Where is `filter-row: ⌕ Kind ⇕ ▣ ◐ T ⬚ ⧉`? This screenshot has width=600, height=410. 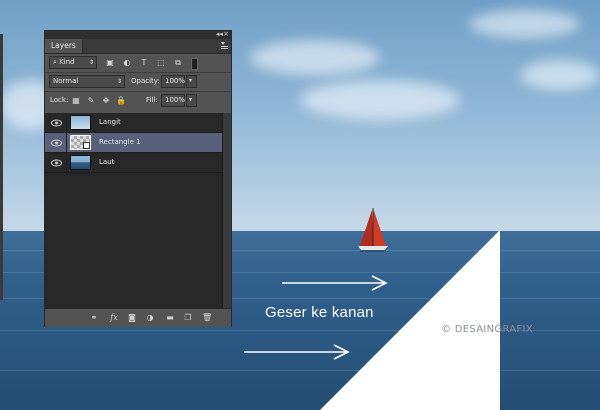 filter-row: ⌕ Kind ⇕ ▣ ◐ T ⬚ ⧉ is located at coordinates (138, 63).